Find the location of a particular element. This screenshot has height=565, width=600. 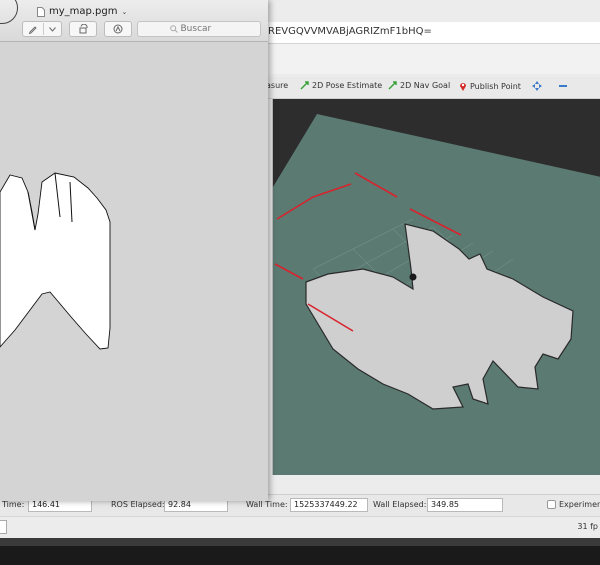

document-icon is located at coordinates (41, 11).